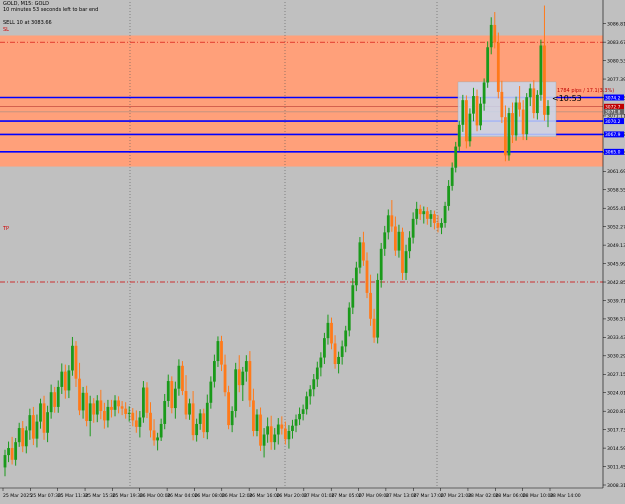 This screenshot has height=504, width=625. I want to click on time-tick-label: 25 Mar 15:30, so click(100, 496).